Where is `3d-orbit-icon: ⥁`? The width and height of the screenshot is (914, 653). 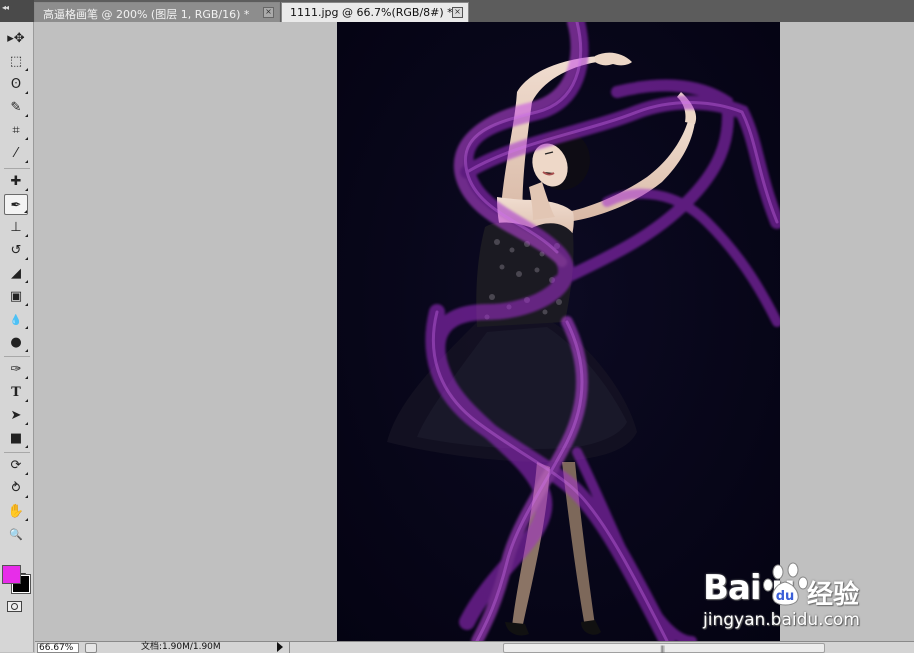 3d-orbit-icon: ⥁ is located at coordinates (16, 488).